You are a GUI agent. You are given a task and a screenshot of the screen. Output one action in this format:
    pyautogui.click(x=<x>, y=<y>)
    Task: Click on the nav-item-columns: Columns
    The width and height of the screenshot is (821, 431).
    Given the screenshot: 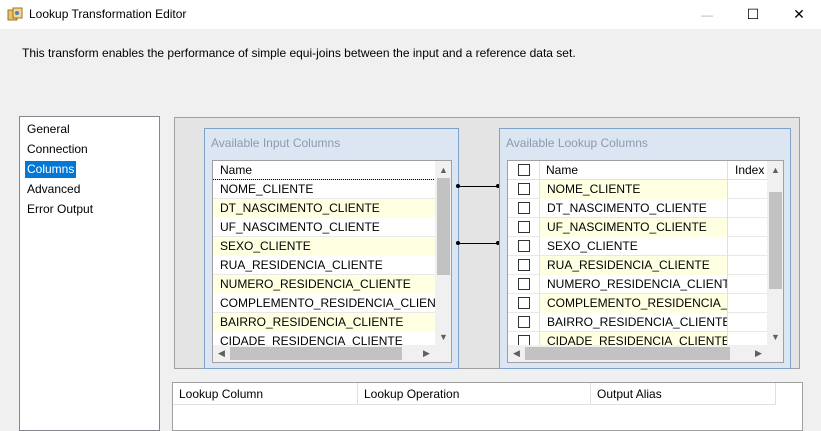 What is the action you would take?
    pyautogui.click(x=51, y=169)
    